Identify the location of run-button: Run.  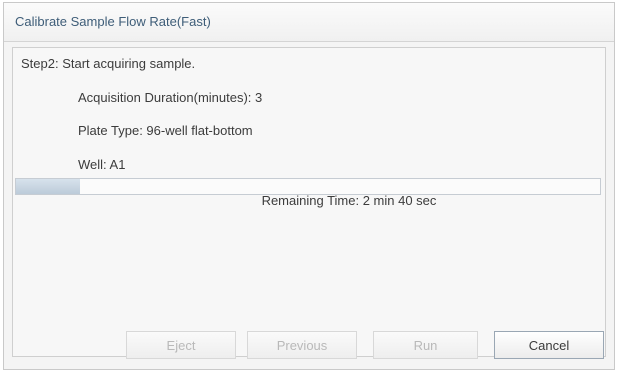
(425, 345).